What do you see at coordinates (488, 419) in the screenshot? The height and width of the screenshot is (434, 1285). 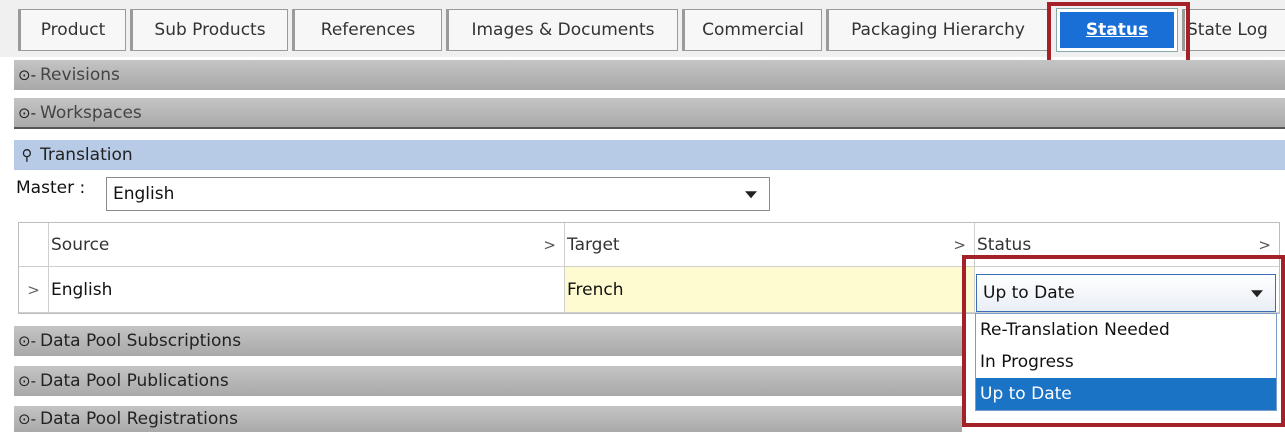 I see `section-data-pool-registrations: ⊙- Data Pool Registrations` at bounding box center [488, 419].